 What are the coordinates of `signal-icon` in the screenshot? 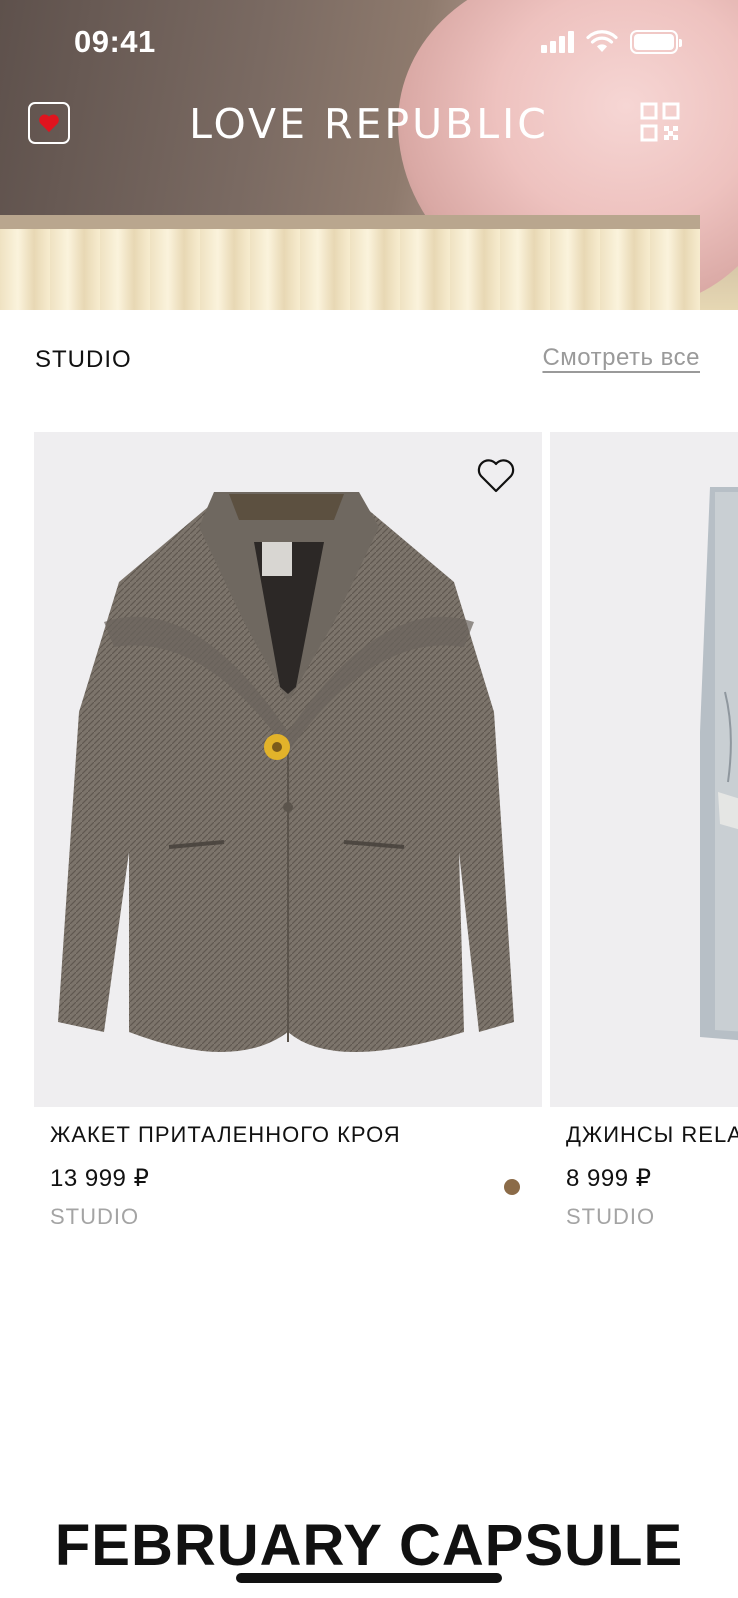 It's located at (557, 42).